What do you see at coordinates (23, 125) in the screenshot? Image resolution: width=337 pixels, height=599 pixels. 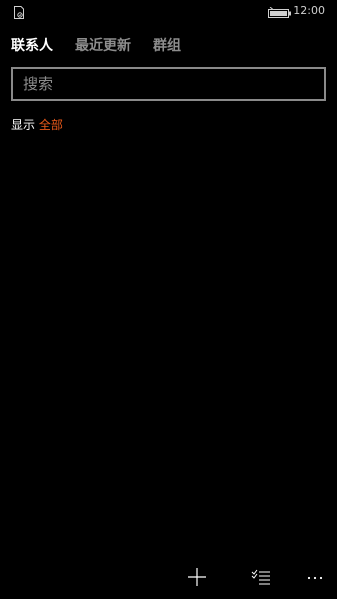 I see `filter-label: 显示` at bounding box center [23, 125].